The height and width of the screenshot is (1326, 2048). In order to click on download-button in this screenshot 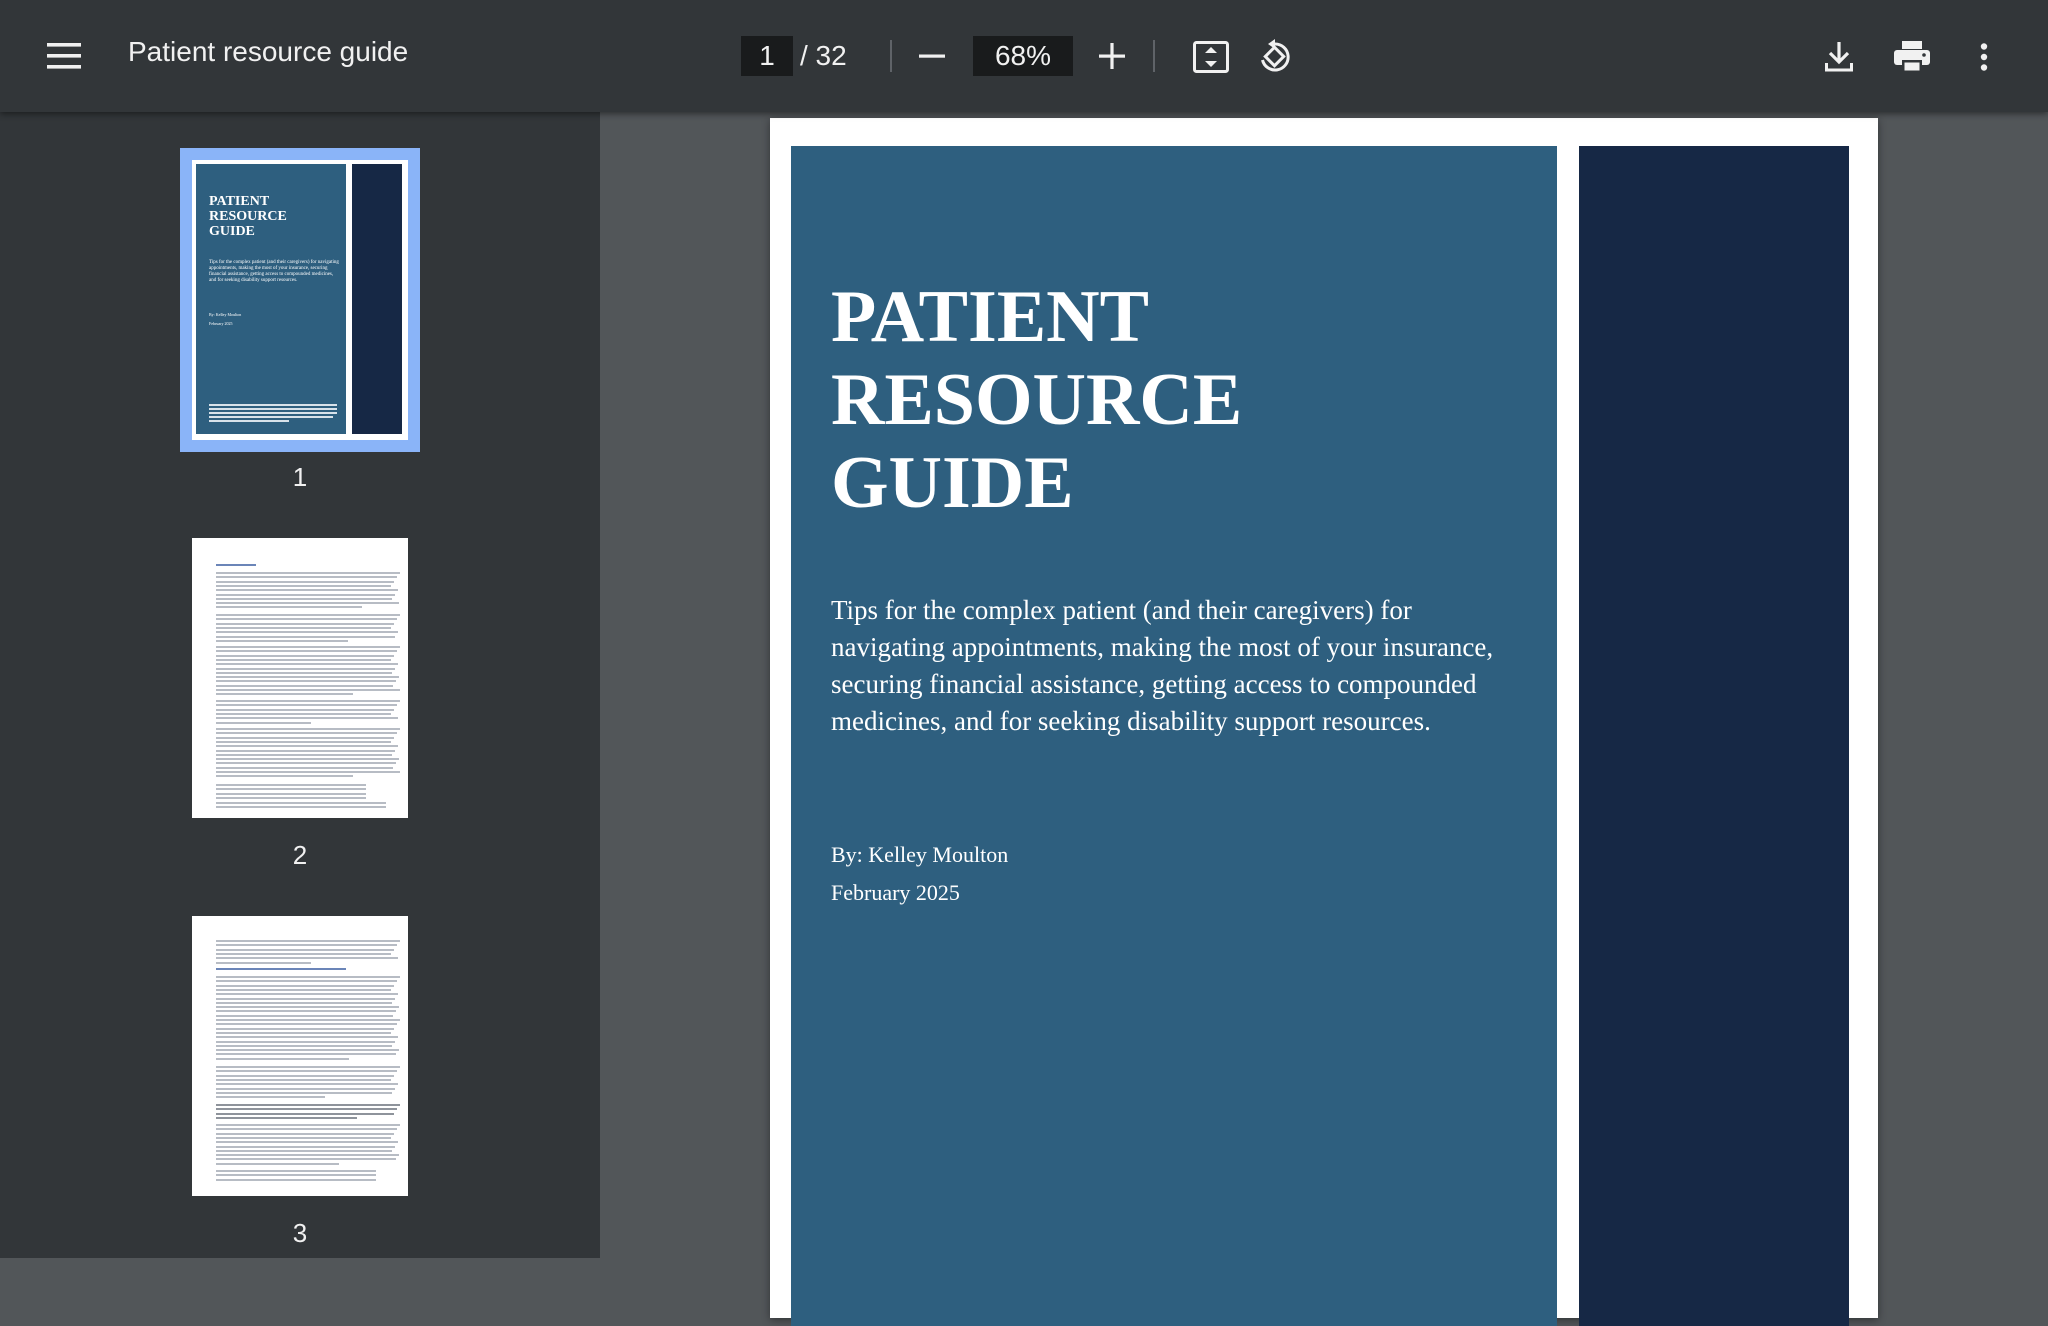, I will do `click(1839, 57)`.